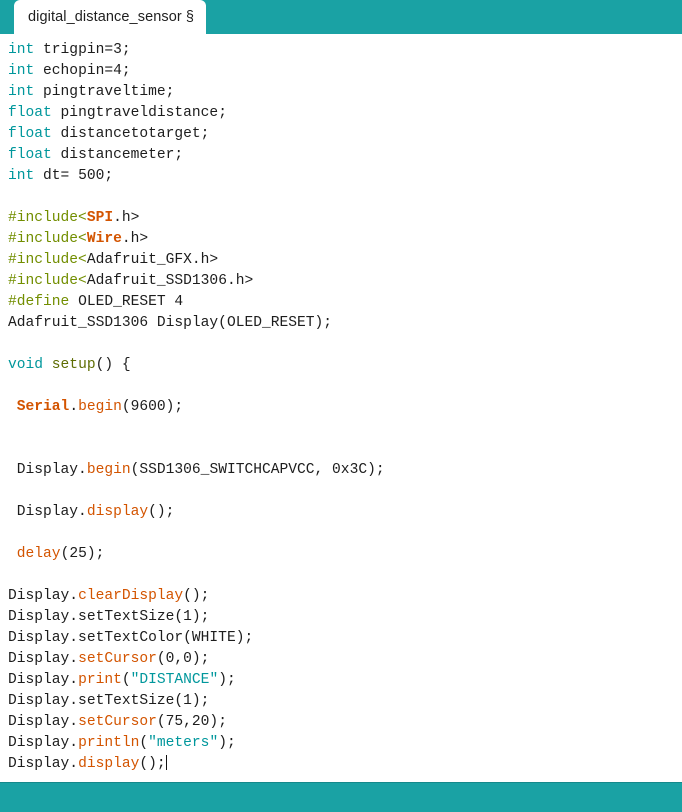 The image size is (682, 812). Describe the element at coordinates (74, 407) in the screenshot. I see `code-token-plain: .` at that location.